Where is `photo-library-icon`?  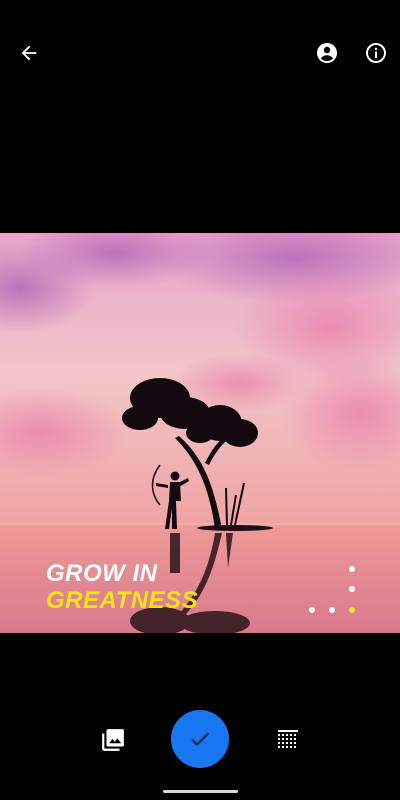 photo-library-icon is located at coordinates (113, 740).